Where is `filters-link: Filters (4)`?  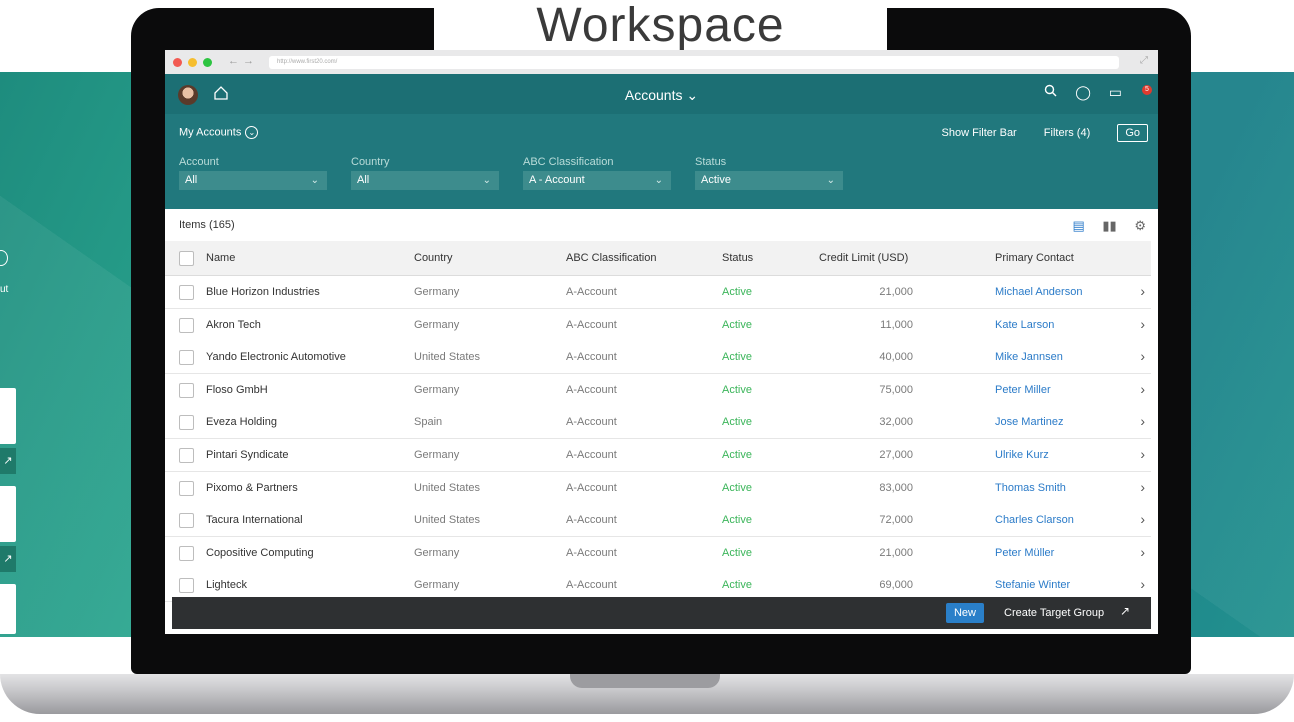
filters-link: Filters (4) is located at coordinates (1067, 133).